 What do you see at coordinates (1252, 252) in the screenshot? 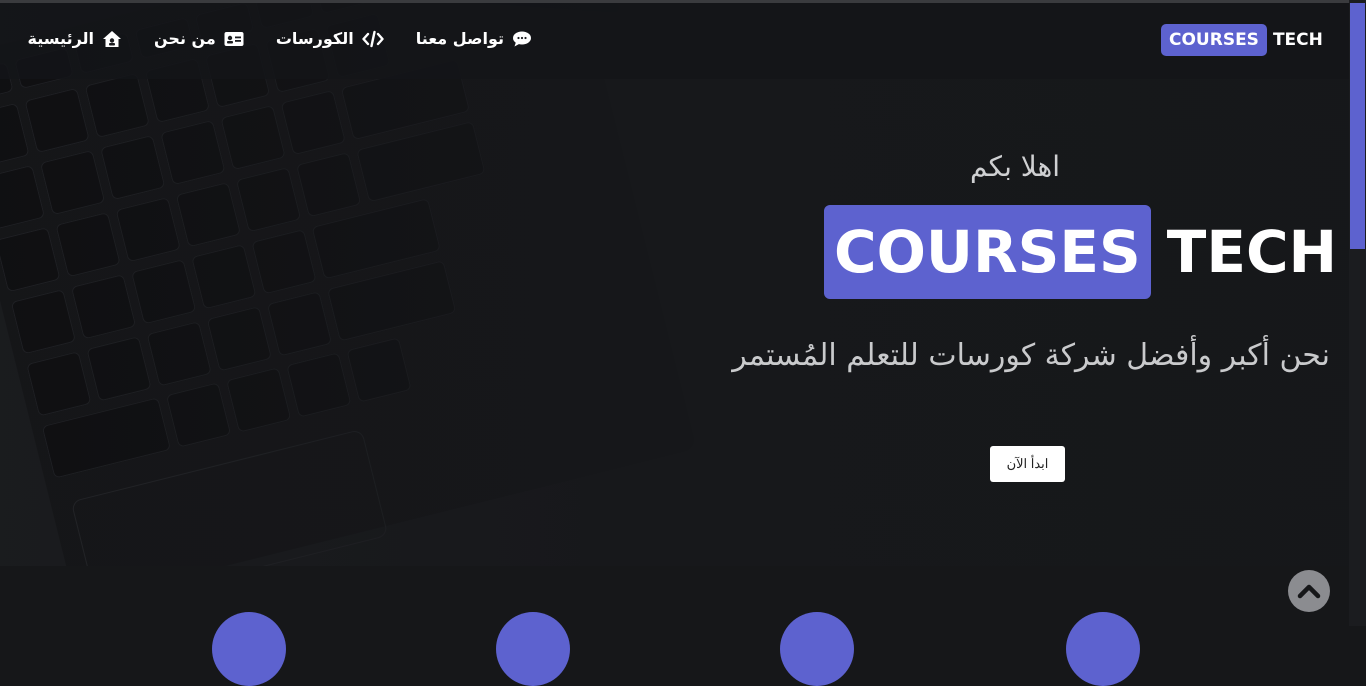
I see `hero-logo-word: TECH` at bounding box center [1252, 252].